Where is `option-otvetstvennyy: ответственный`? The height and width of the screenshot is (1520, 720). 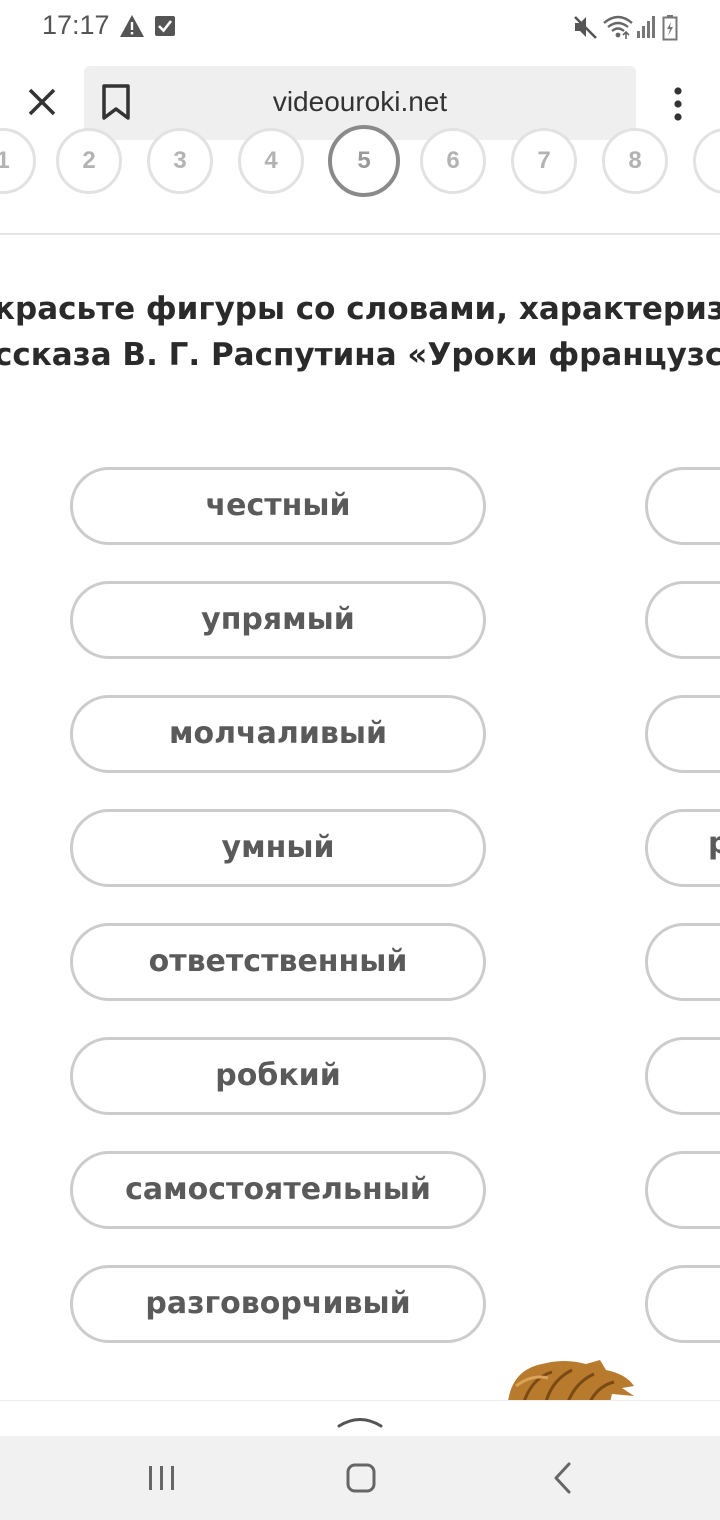 option-otvetstvennyy: ответственный is located at coordinates (278, 962).